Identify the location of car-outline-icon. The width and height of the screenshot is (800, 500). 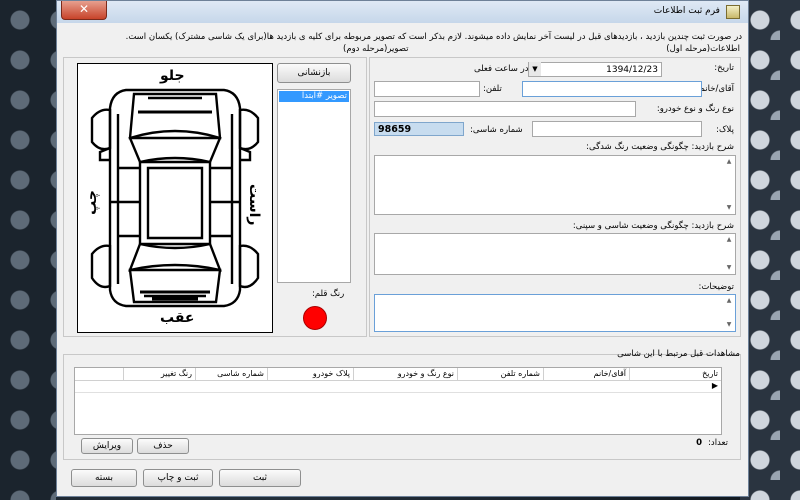
(175, 198).